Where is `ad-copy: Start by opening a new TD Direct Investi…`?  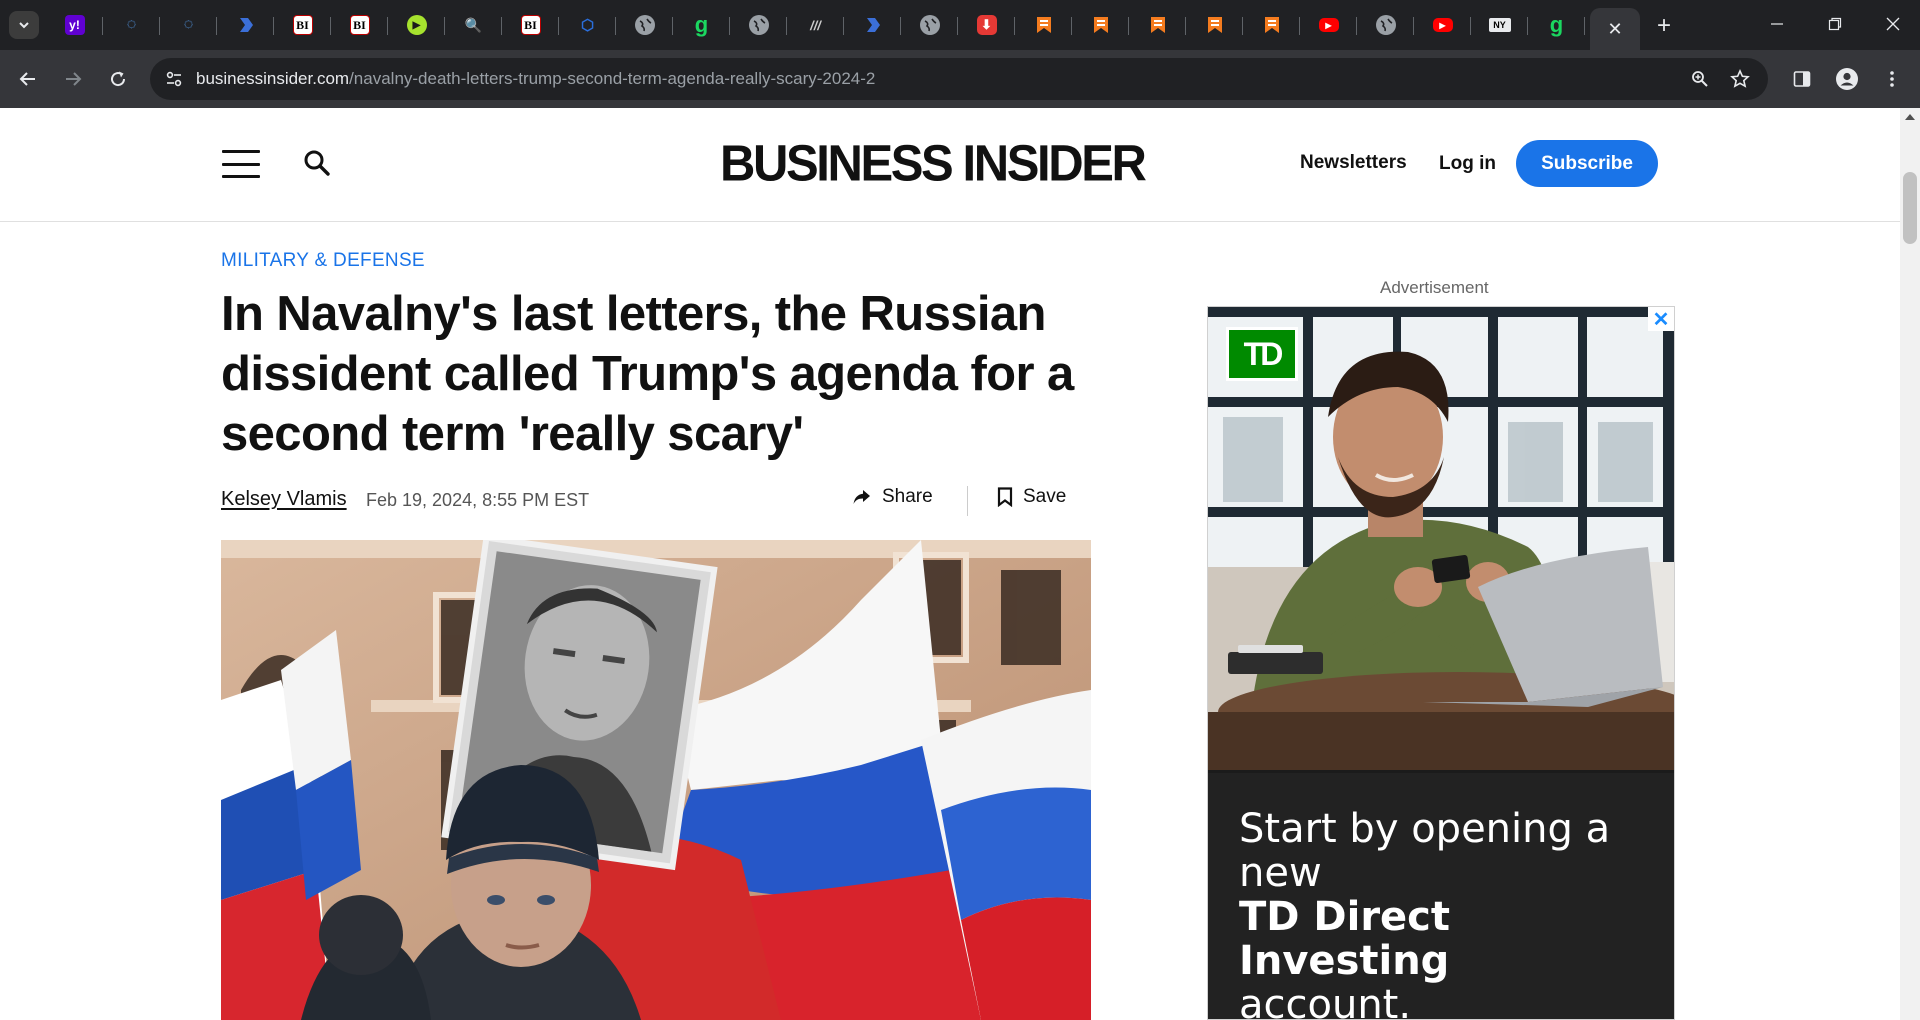
ad-copy: Start by opening a new TD Direct Investi… is located at coordinates (1449, 913).